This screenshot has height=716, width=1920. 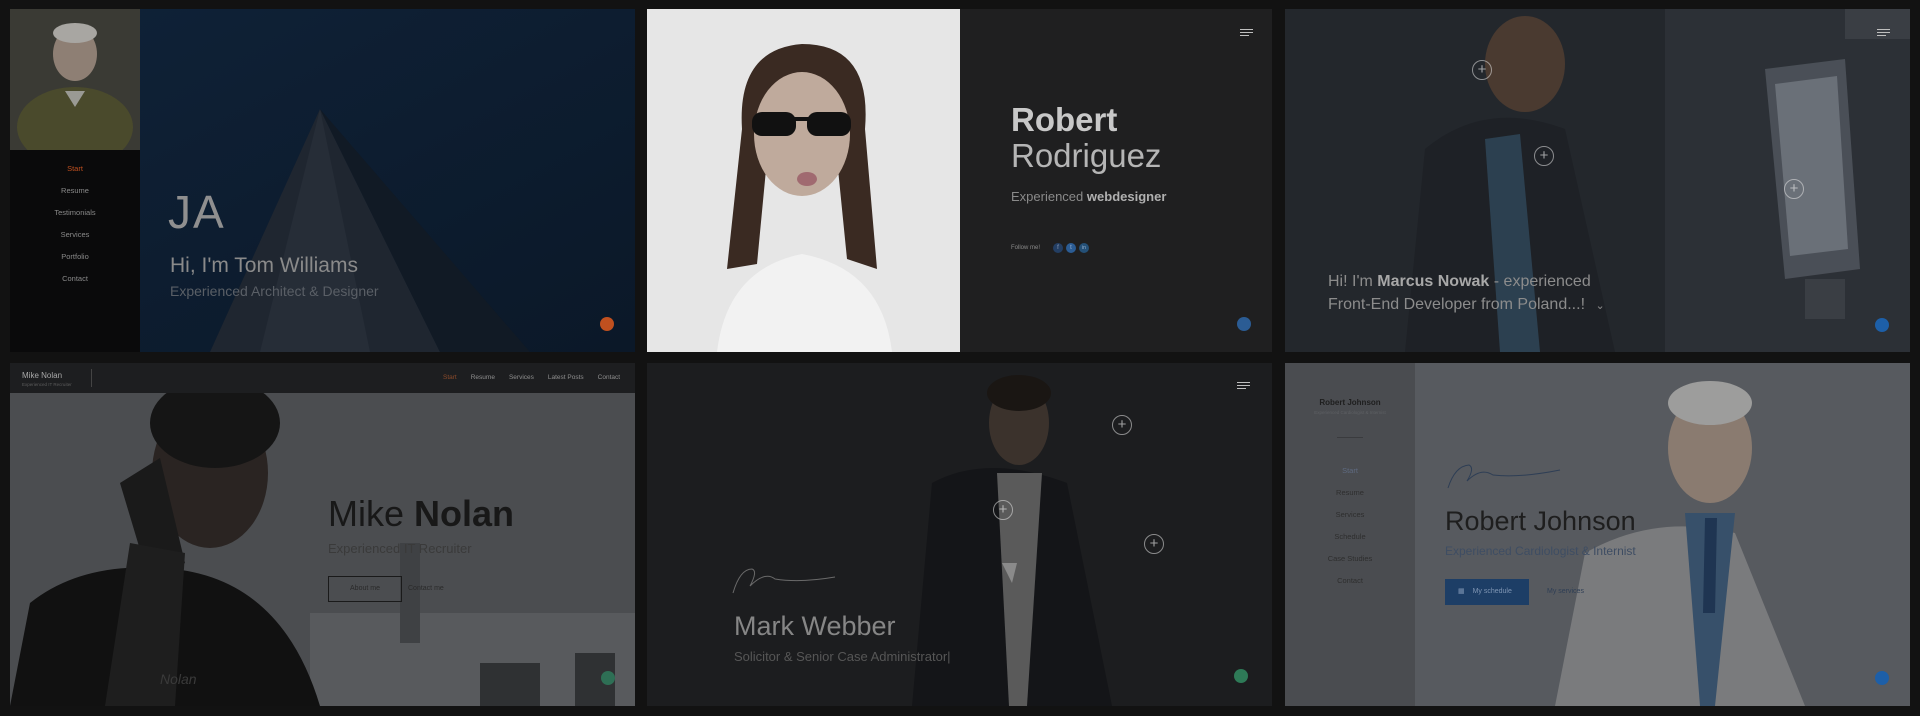 I want to click on sidebar-subtitle: Experienced Cardiologist & Internist, so click(x=1350, y=412).